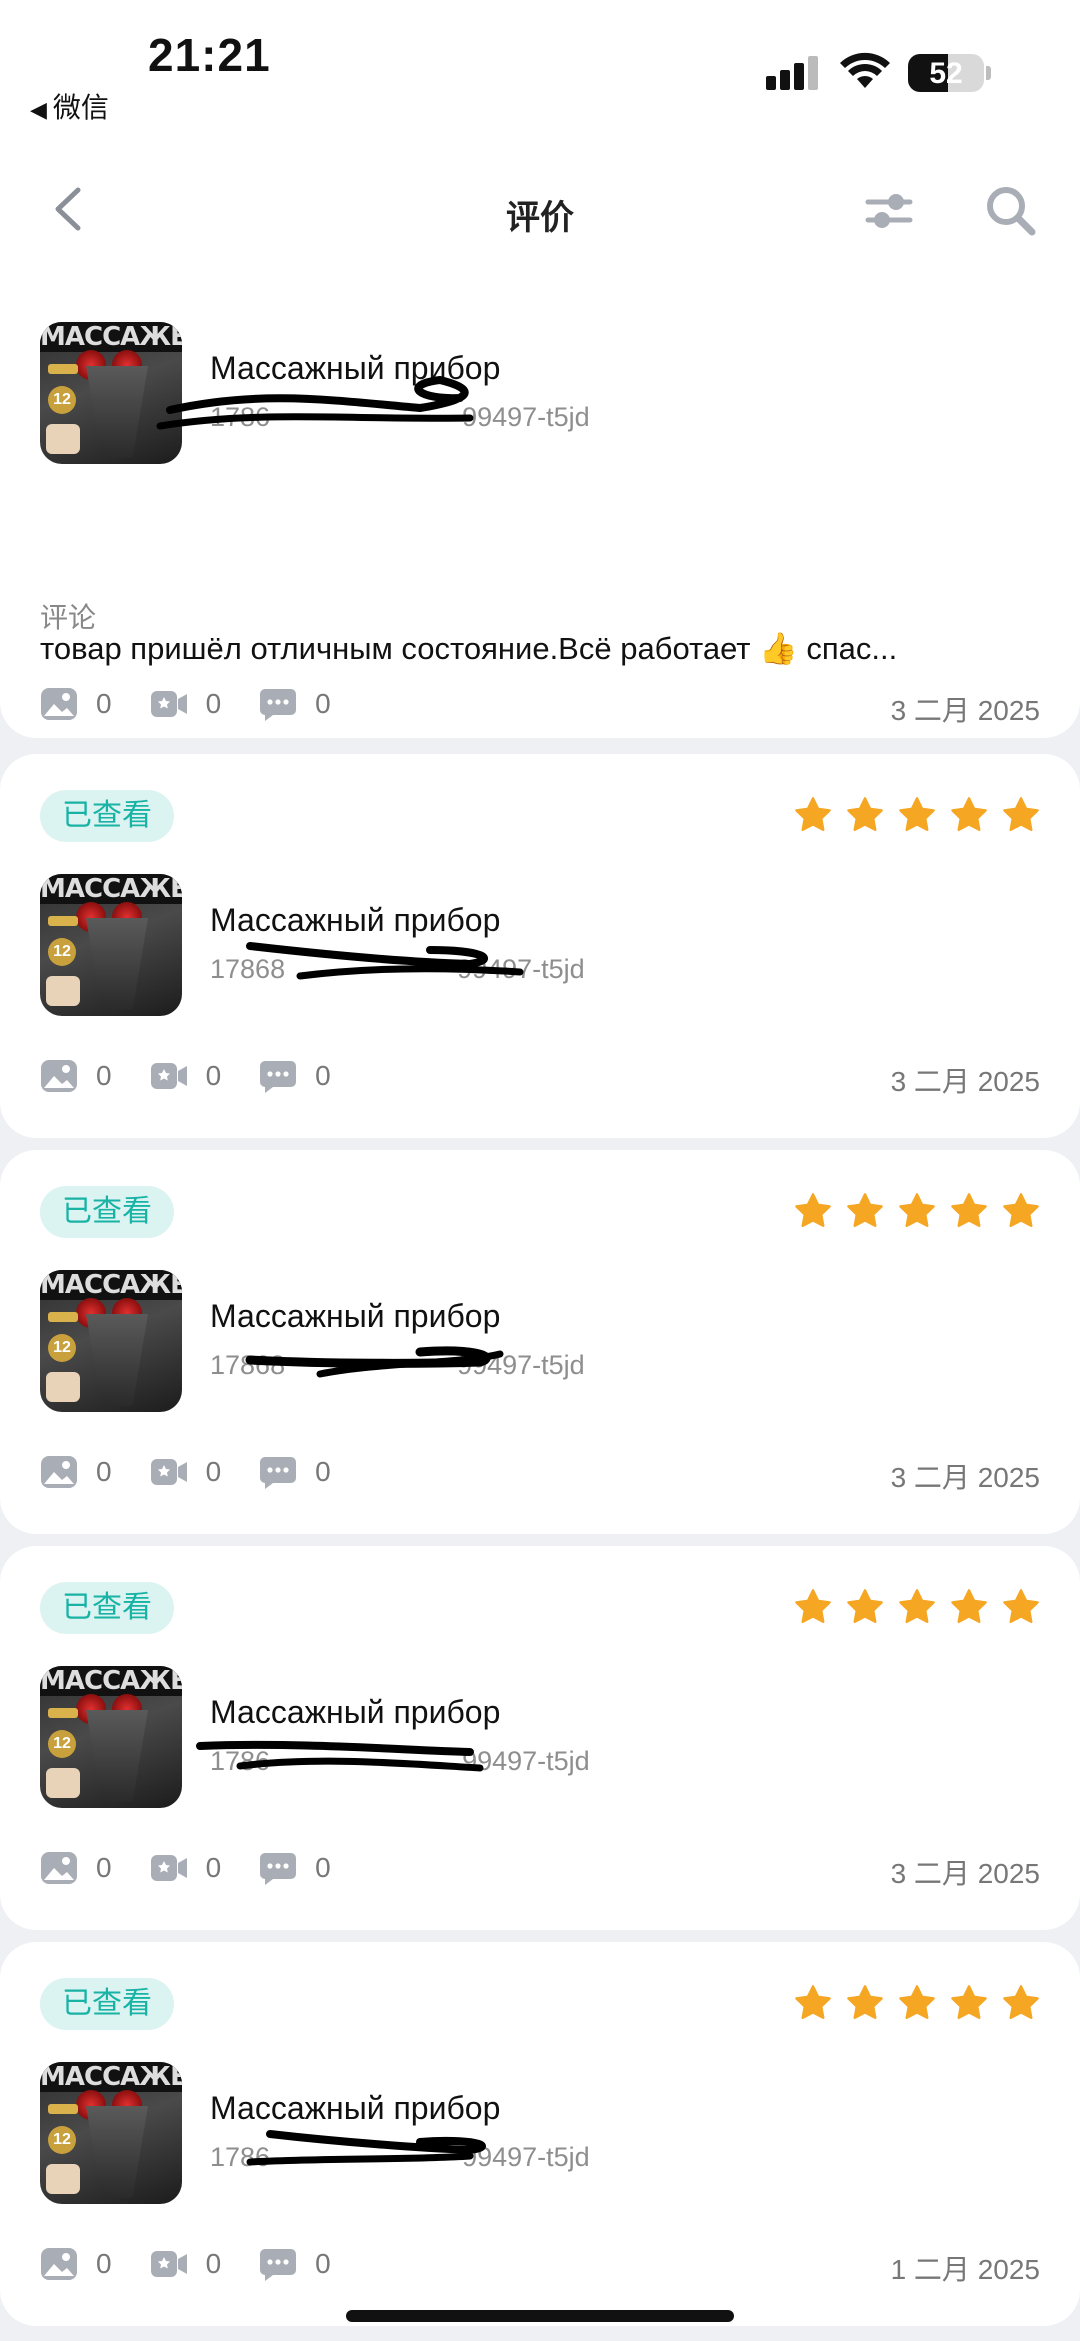 The image size is (1080, 2341). Describe the element at coordinates (889, 210) in the screenshot. I see `sliders-icon` at that location.